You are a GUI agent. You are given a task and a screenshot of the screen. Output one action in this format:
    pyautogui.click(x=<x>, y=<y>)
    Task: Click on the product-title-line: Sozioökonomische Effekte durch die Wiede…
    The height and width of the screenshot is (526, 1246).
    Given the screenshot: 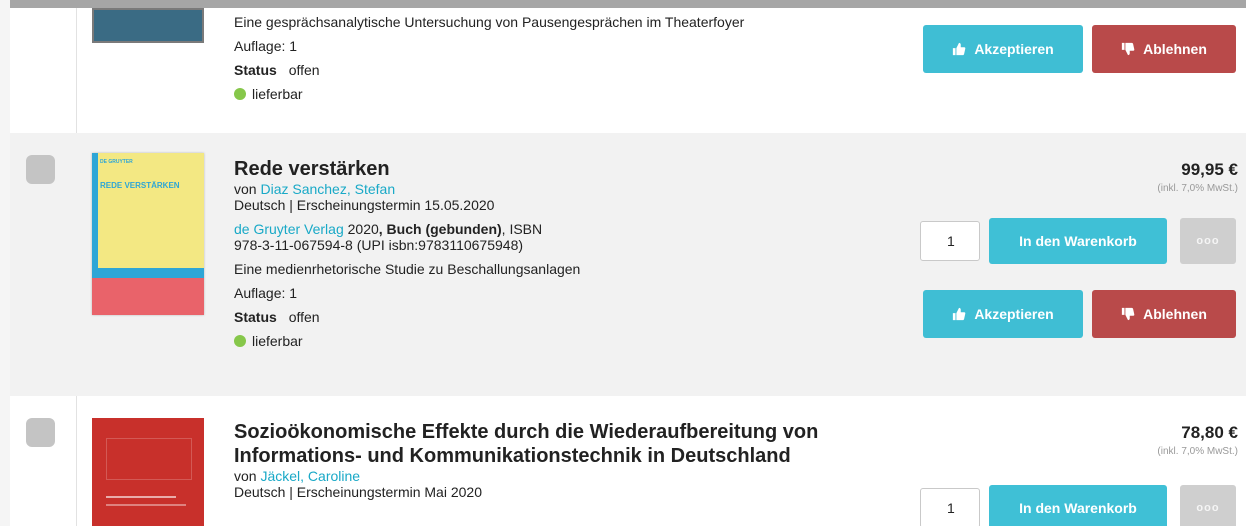 What is the action you would take?
    pyautogui.click(x=526, y=432)
    